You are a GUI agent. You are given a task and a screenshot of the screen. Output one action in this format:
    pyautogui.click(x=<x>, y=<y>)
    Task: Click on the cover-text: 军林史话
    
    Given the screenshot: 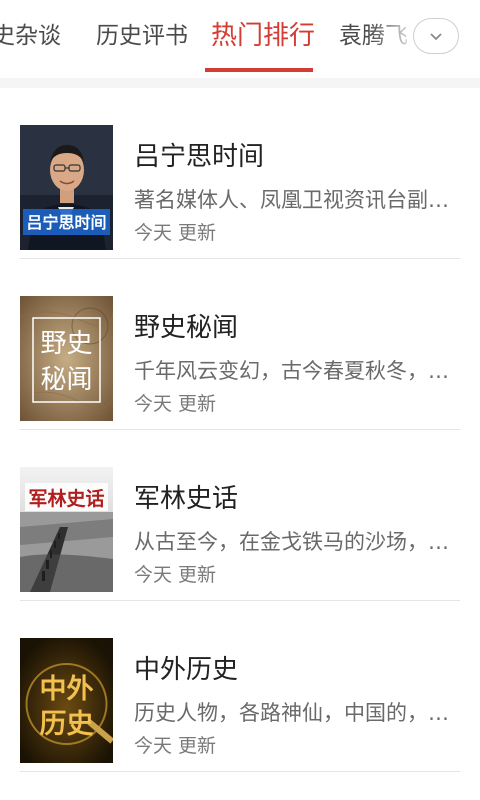 What is the action you would take?
    pyautogui.click(x=66, y=498)
    